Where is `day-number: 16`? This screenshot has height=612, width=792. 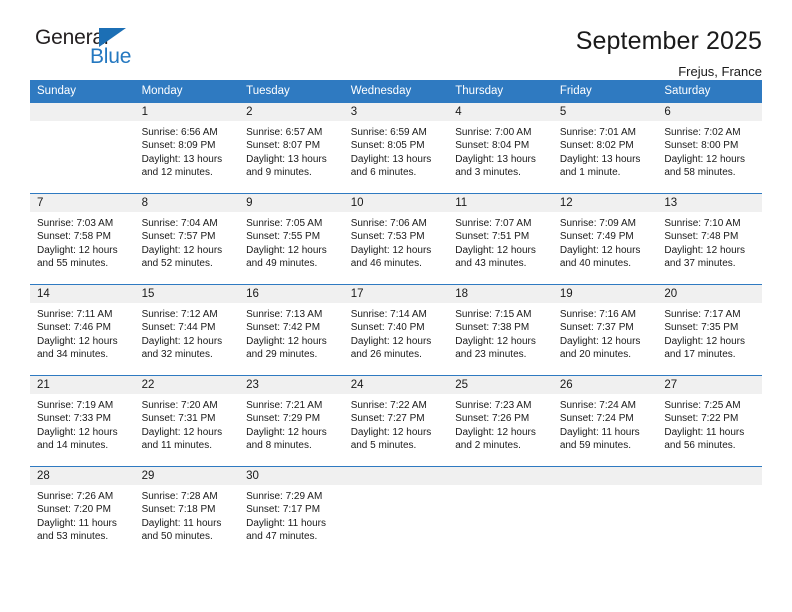
day-number: 16 is located at coordinates (291, 294).